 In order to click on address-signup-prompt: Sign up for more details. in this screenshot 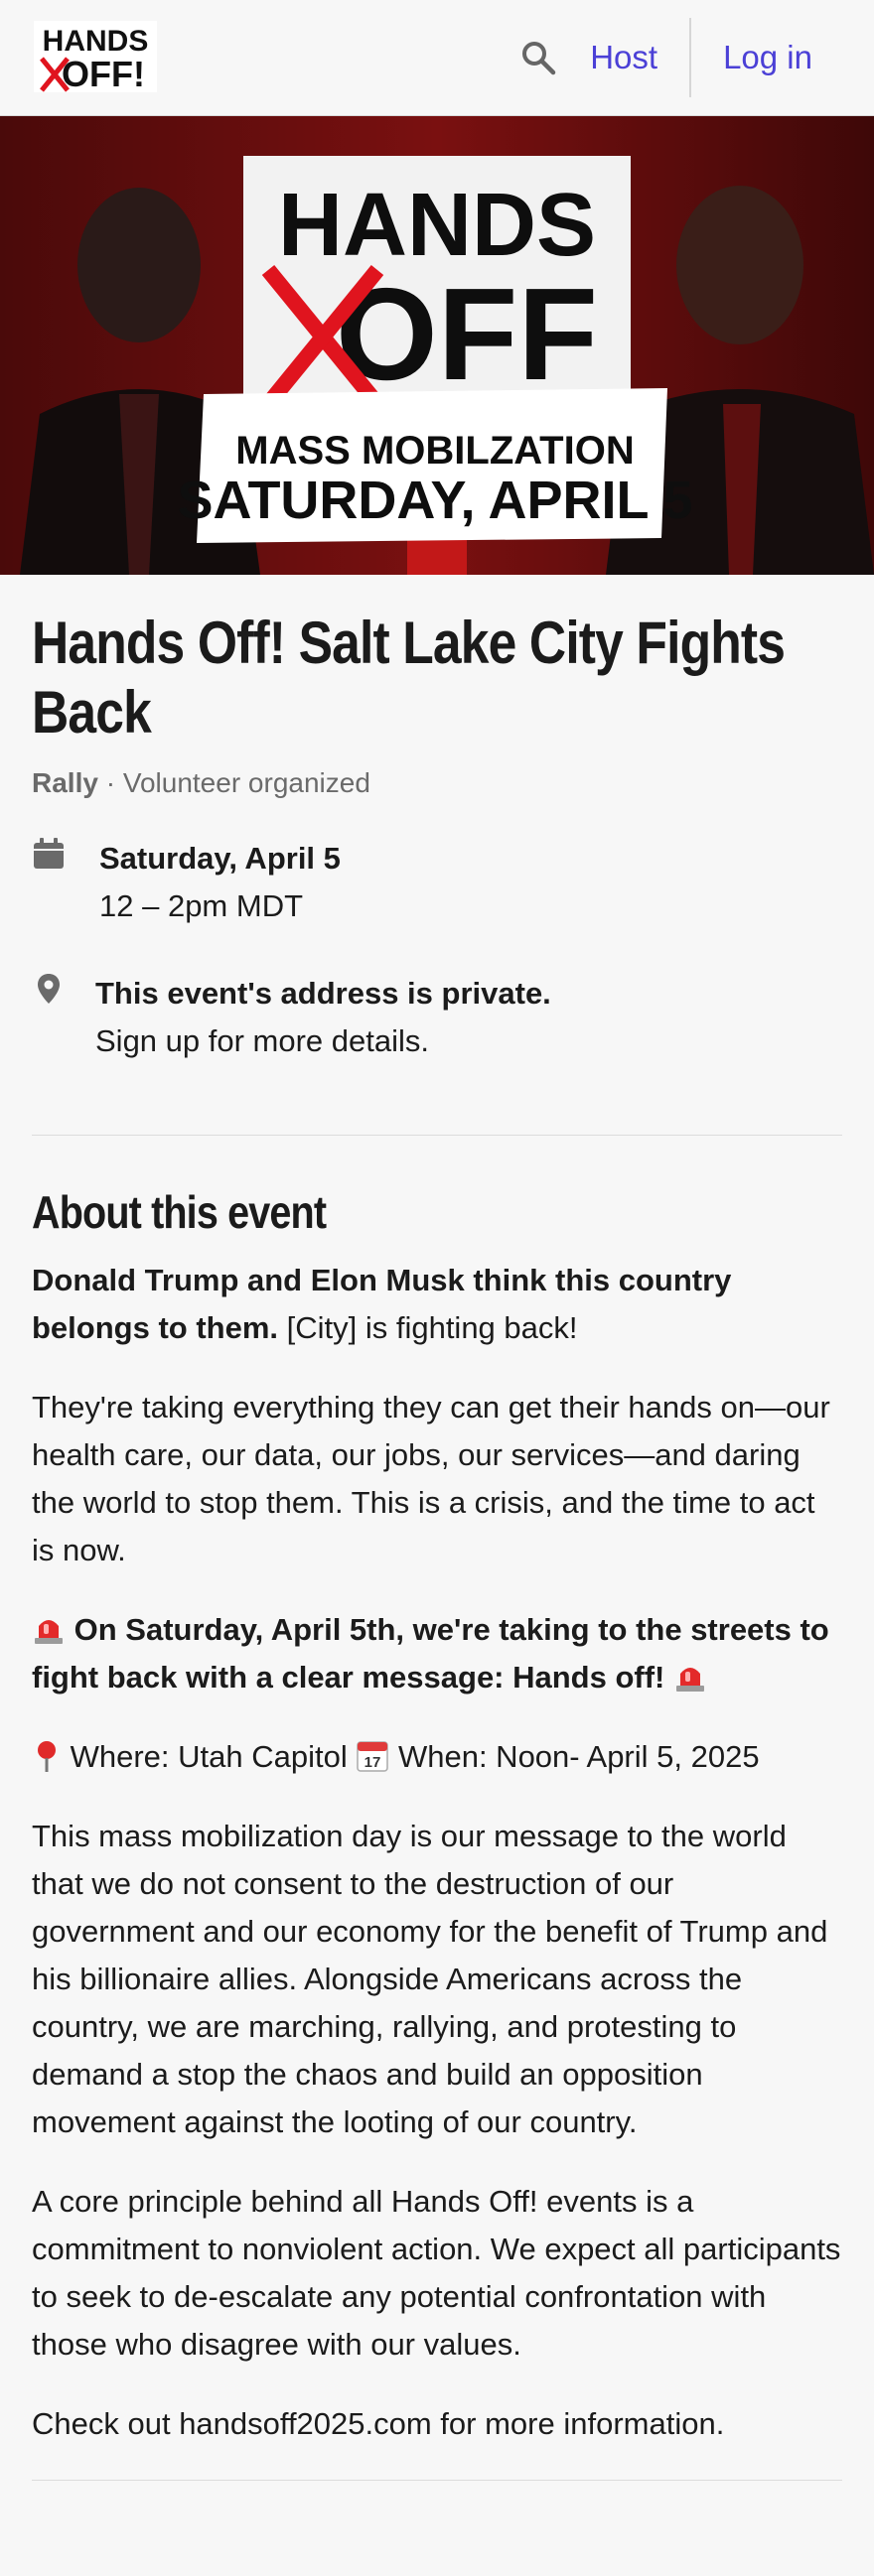, I will do `click(263, 1040)`.